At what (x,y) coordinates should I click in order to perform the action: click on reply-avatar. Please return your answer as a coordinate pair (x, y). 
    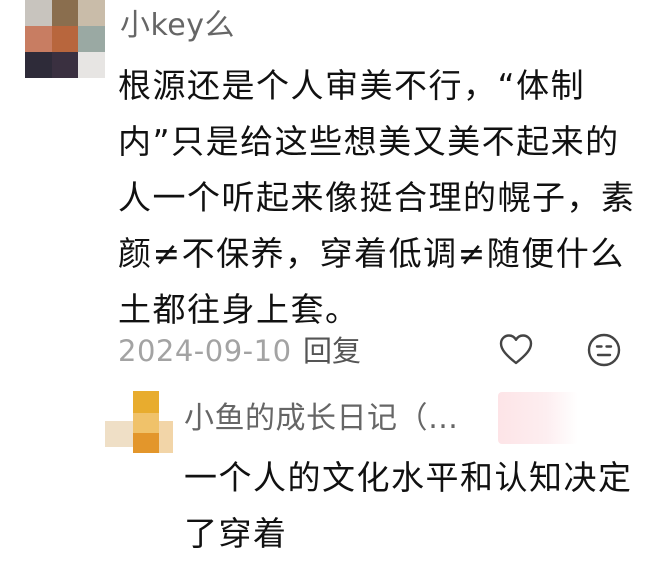
    Looking at the image, I should click on (139, 422).